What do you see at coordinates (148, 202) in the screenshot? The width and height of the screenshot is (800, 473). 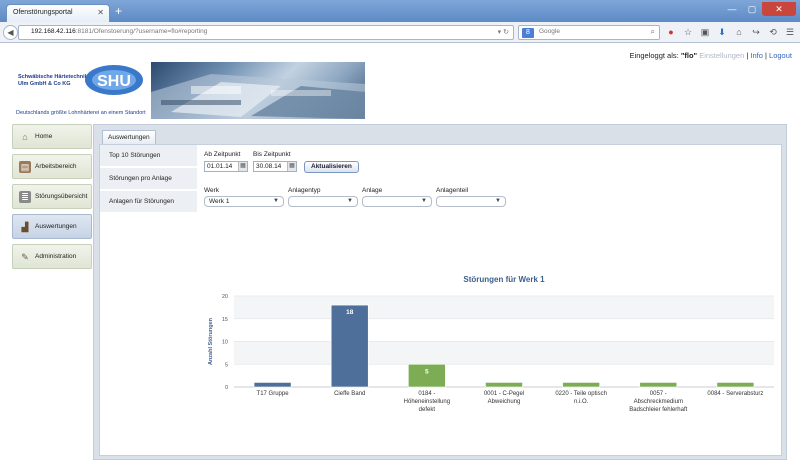 I see `subnav-anlagen-fuer-stoerungen: Anlagen für Störungen` at bounding box center [148, 202].